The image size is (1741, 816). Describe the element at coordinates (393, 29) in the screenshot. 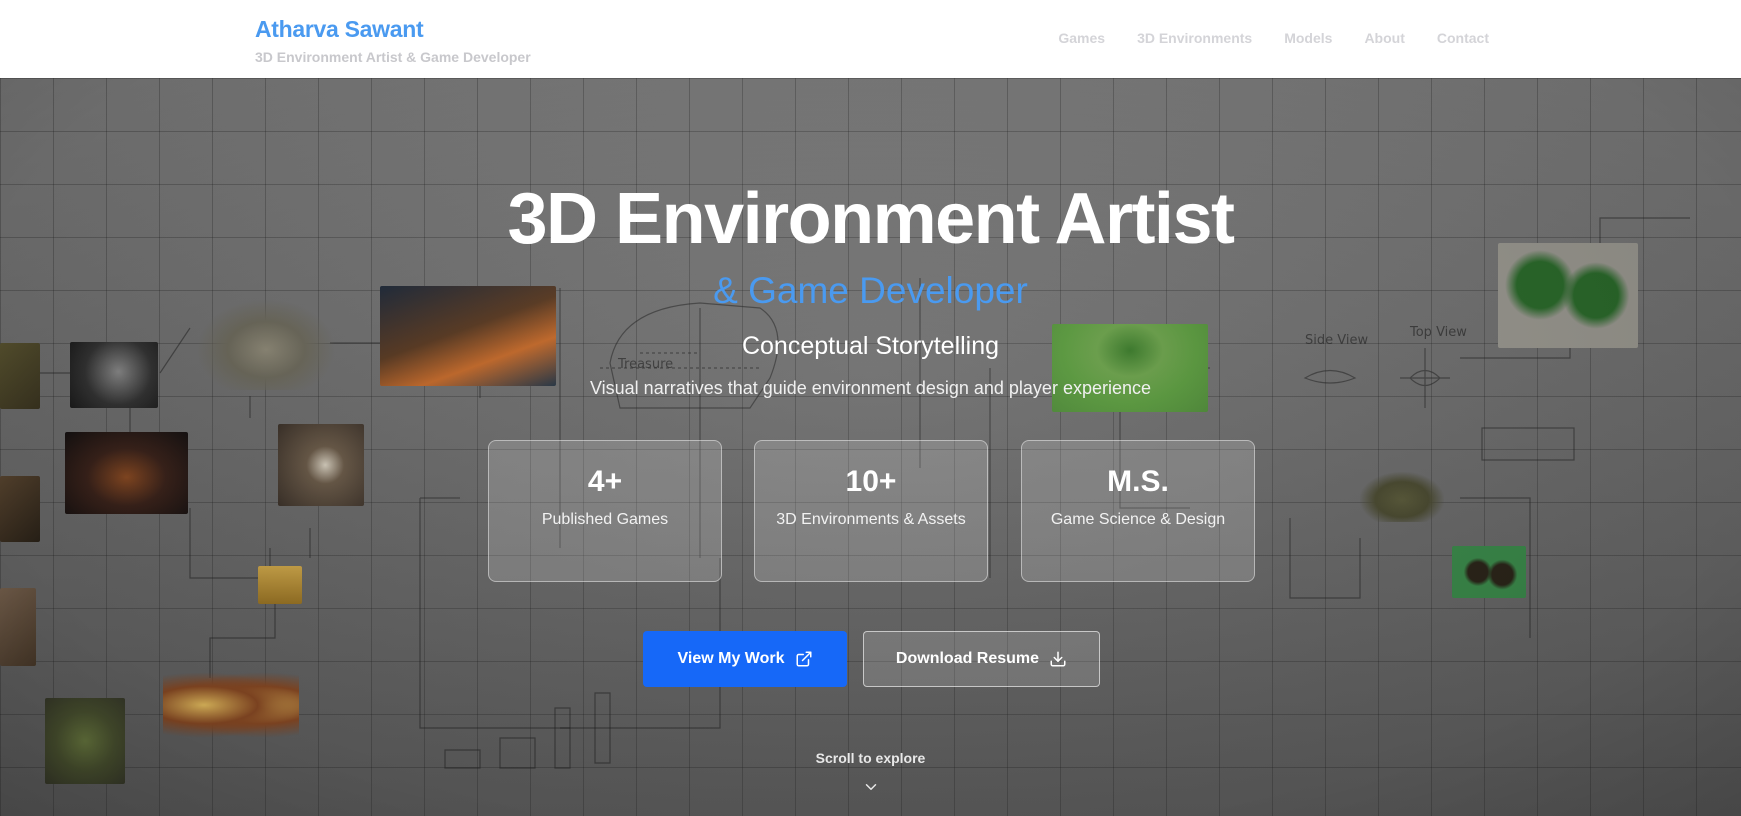

I see `brand-name: Atharva Sawant` at that location.